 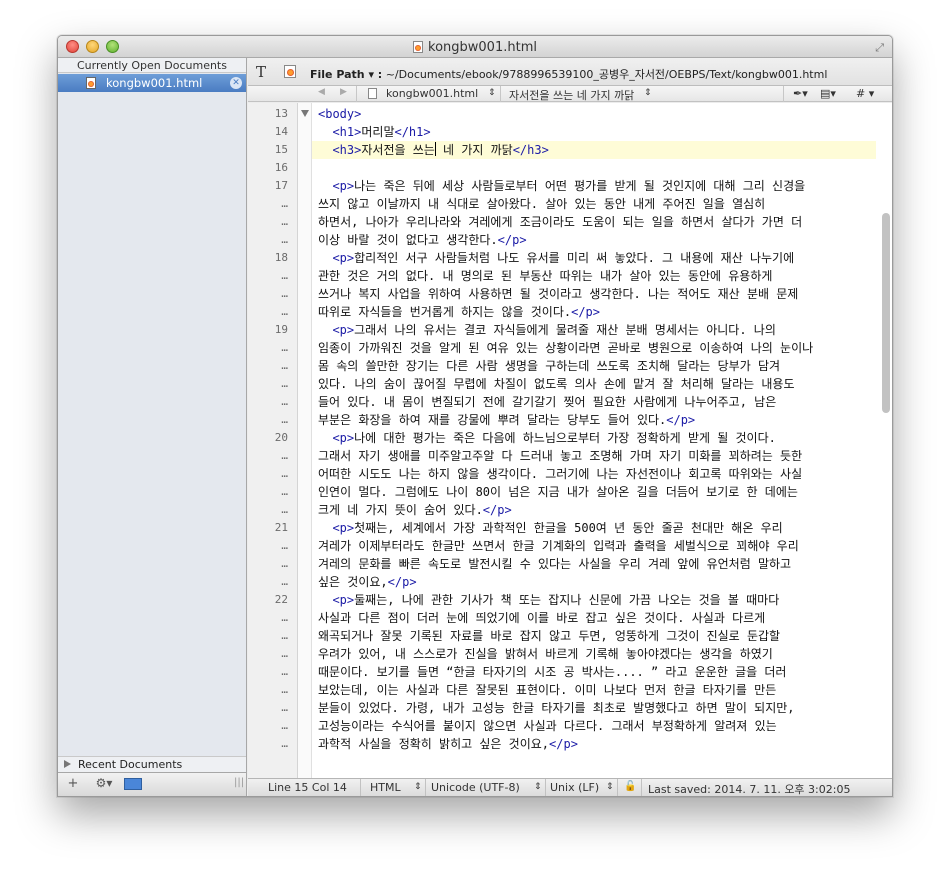 What do you see at coordinates (281, 167) in the screenshot?
I see `line-number: 16` at bounding box center [281, 167].